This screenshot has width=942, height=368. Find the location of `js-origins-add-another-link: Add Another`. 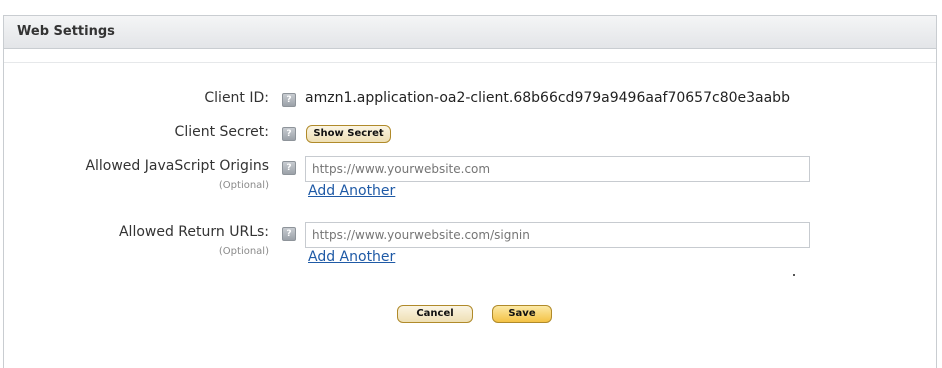

js-origins-add-another-link: Add Another is located at coordinates (351, 191).